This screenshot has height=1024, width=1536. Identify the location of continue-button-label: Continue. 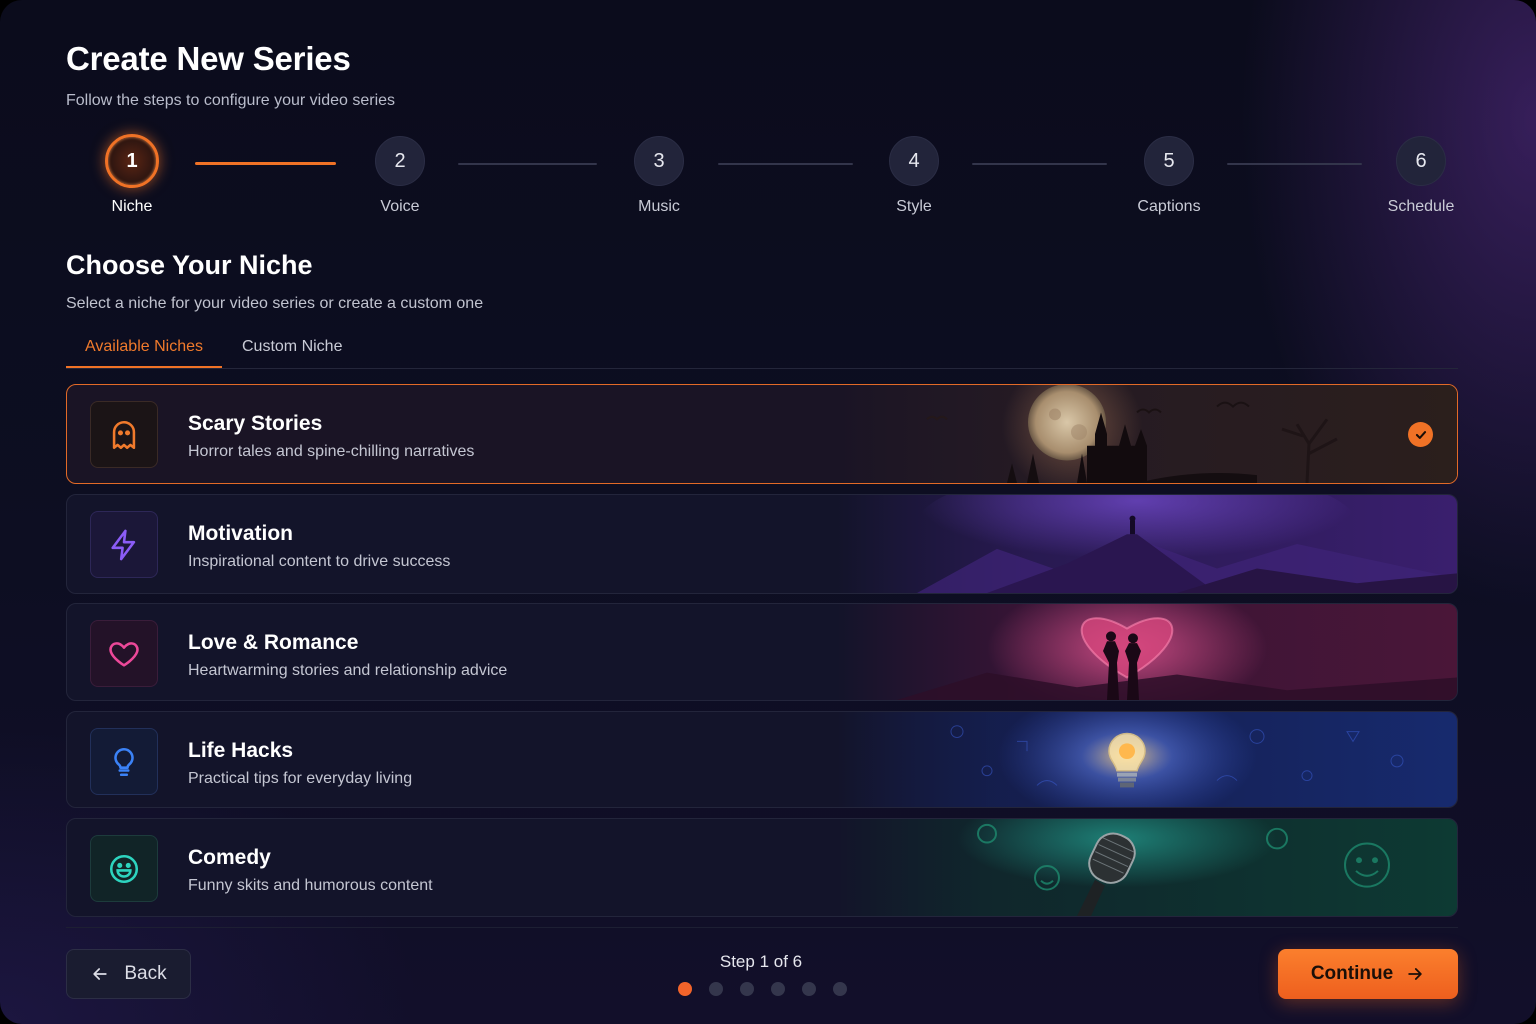
(1352, 973).